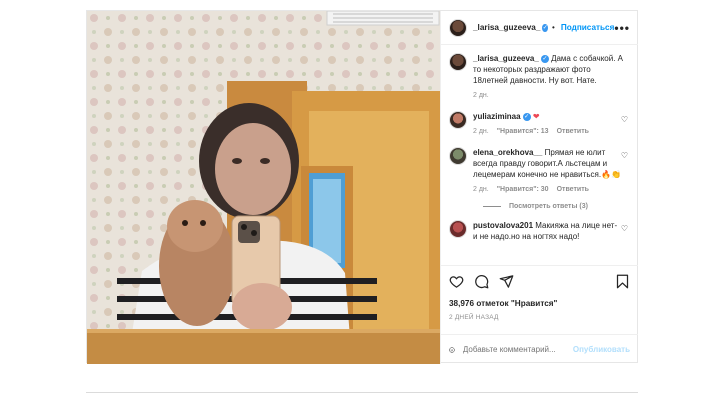 The height and width of the screenshot is (405, 720). Describe the element at coordinates (362, 392) in the screenshot. I see `page-divider` at that location.